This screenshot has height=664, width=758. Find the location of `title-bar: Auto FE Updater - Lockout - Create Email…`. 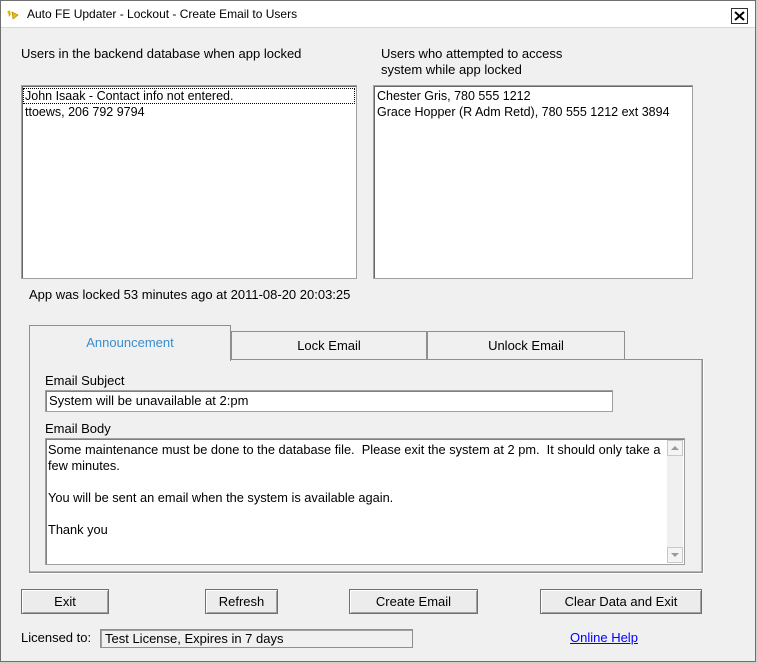

title-bar: Auto FE Updater - Lockout - Create Email… is located at coordinates (378, 14).